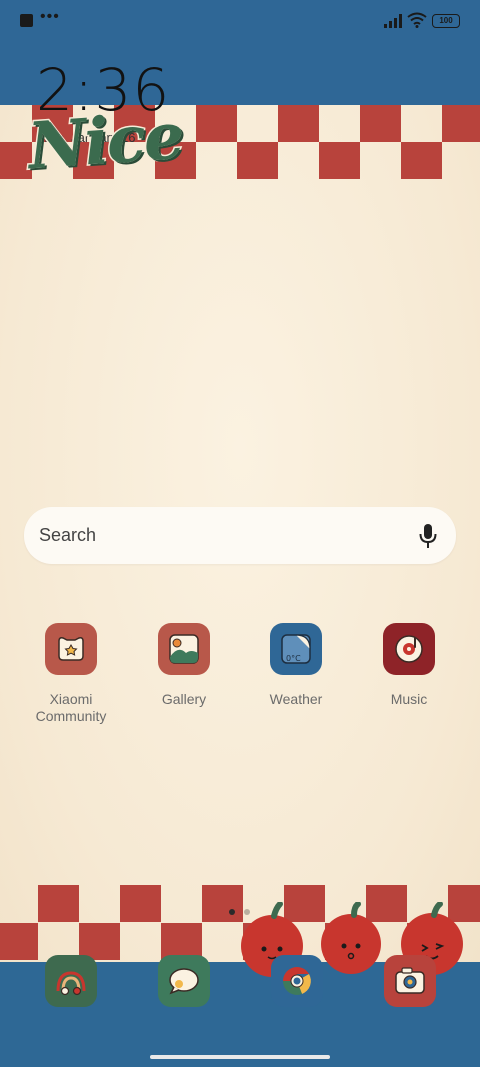  What do you see at coordinates (240, 535) in the screenshot?
I see `search-bar: Search` at bounding box center [240, 535].